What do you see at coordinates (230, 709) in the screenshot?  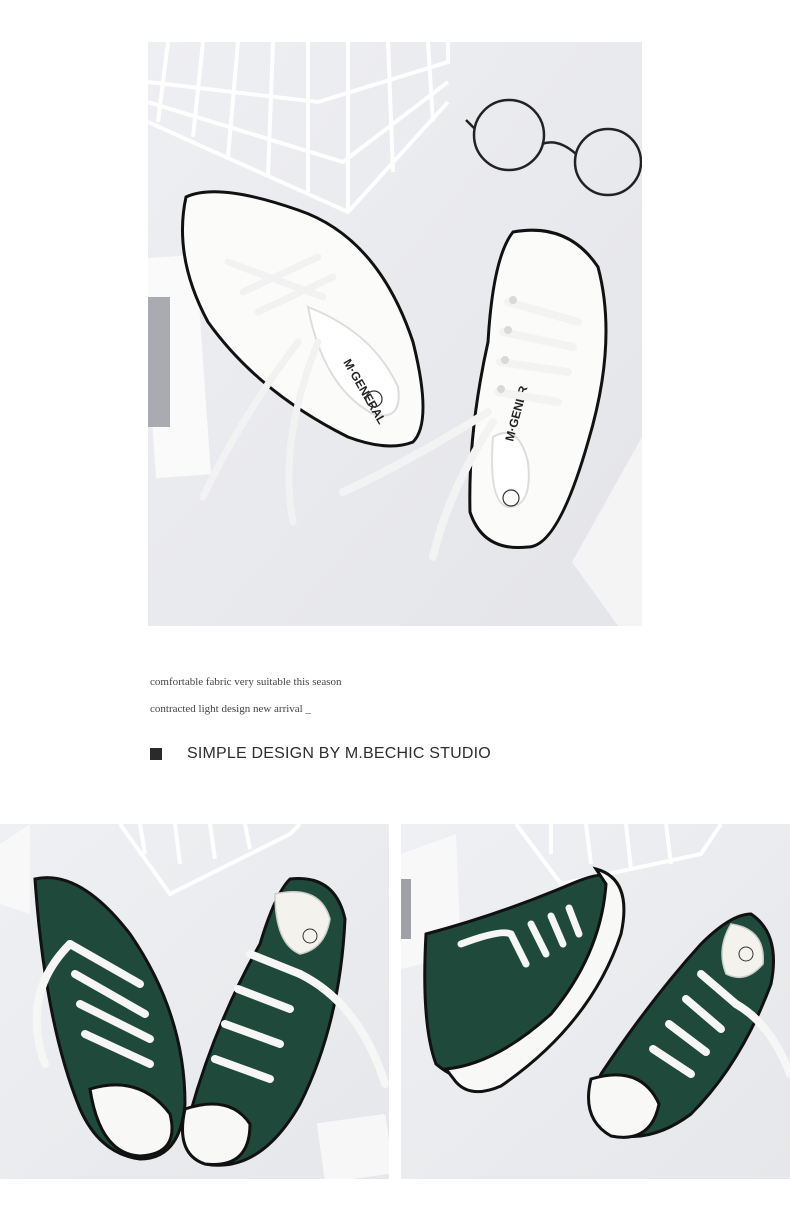 I see `caption-line-2: contracted light design new arrival _` at bounding box center [230, 709].